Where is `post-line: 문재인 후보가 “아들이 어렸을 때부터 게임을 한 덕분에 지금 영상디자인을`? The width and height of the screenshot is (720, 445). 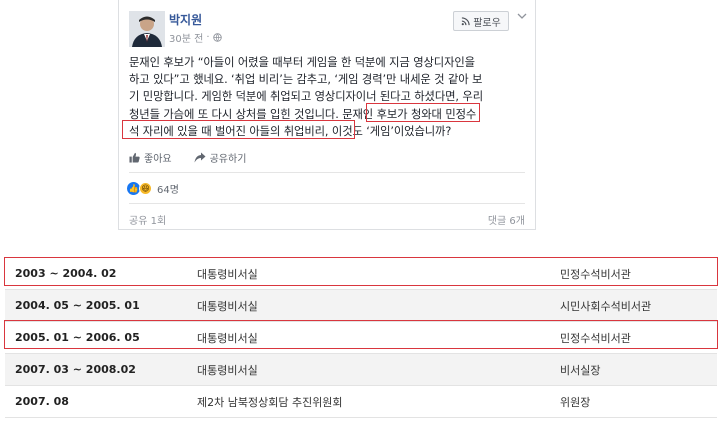
post-line: 문재인 후보가 “아들이 어렸을 때부터 게임을 한 덕분에 지금 영상디자인을 is located at coordinates (302, 62).